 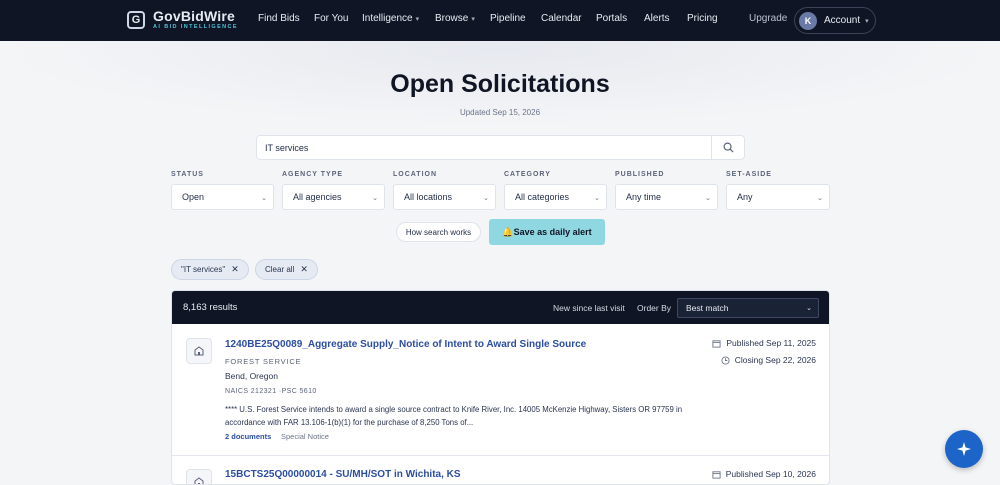 I want to click on nav-find-bids: Find Bids, so click(x=279, y=18).